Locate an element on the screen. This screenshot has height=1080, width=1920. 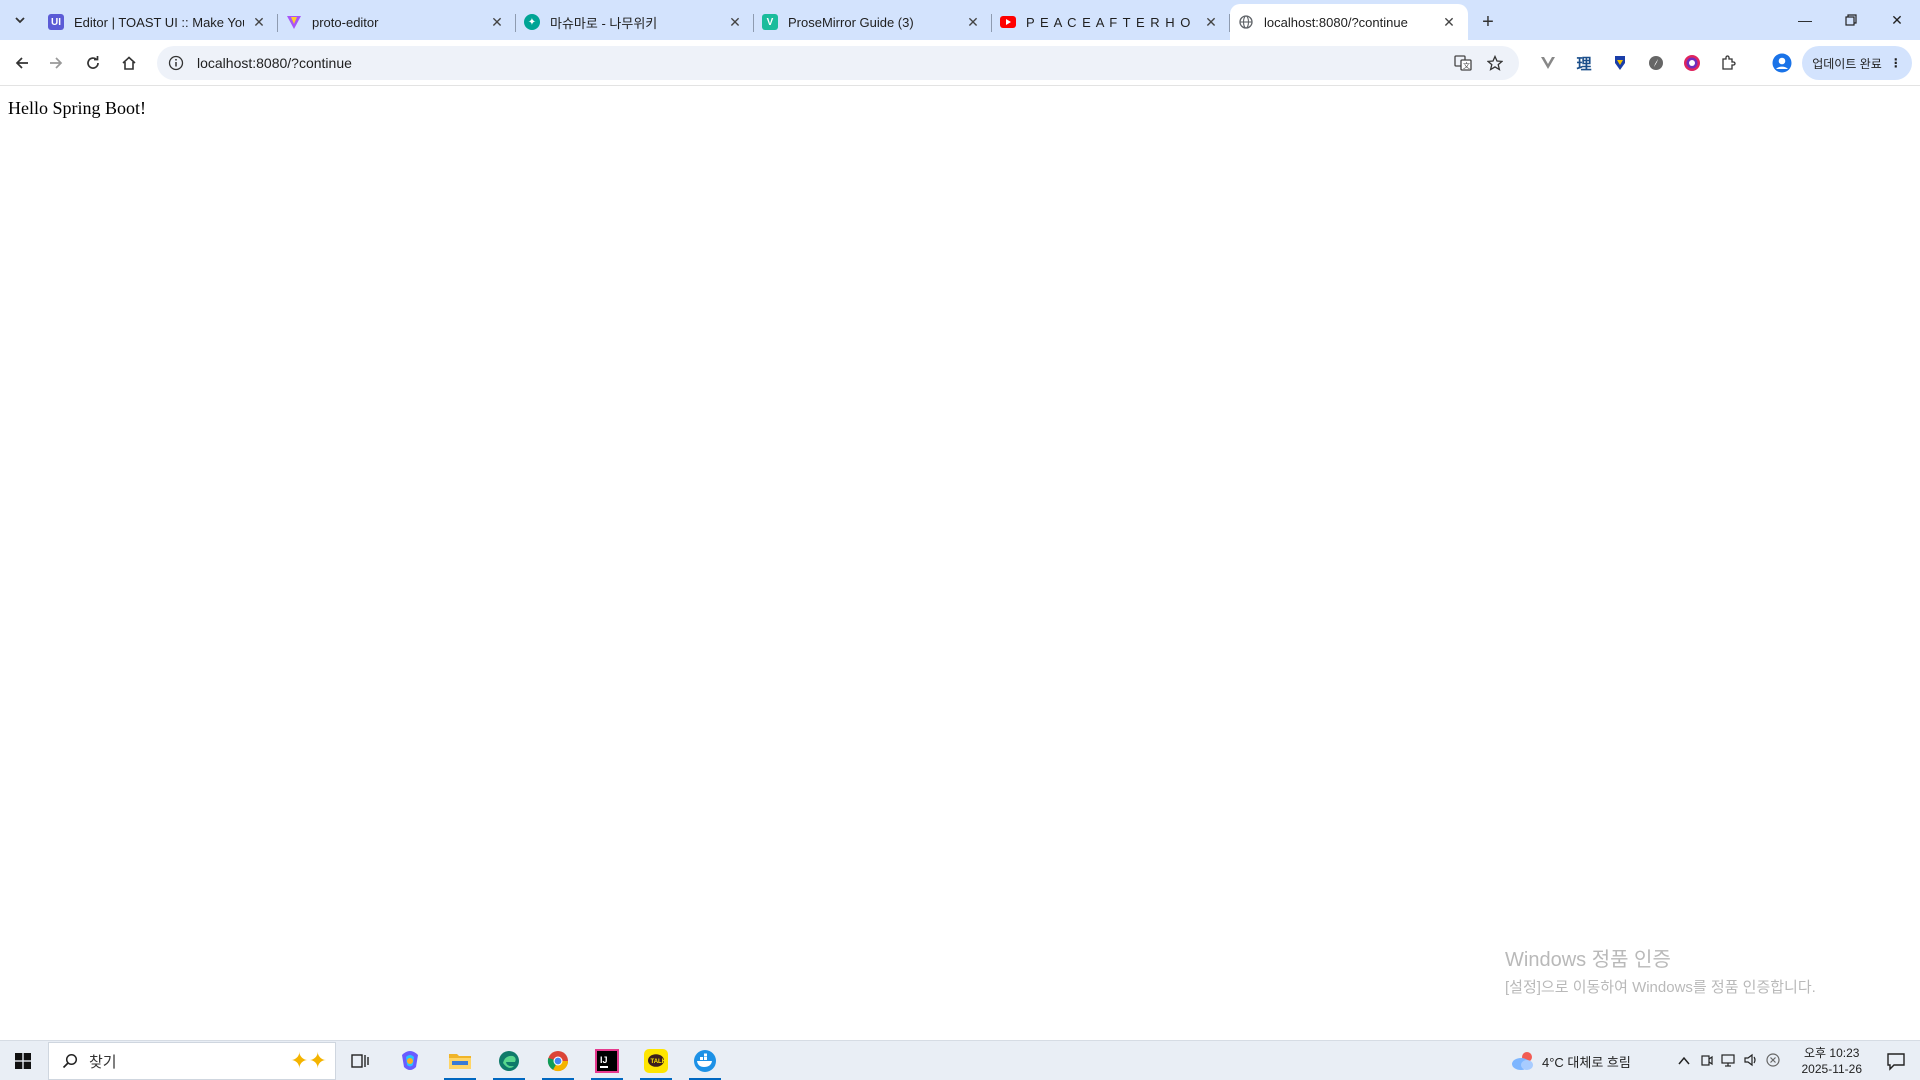
folder-icon is located at coordinates (460, 1061).